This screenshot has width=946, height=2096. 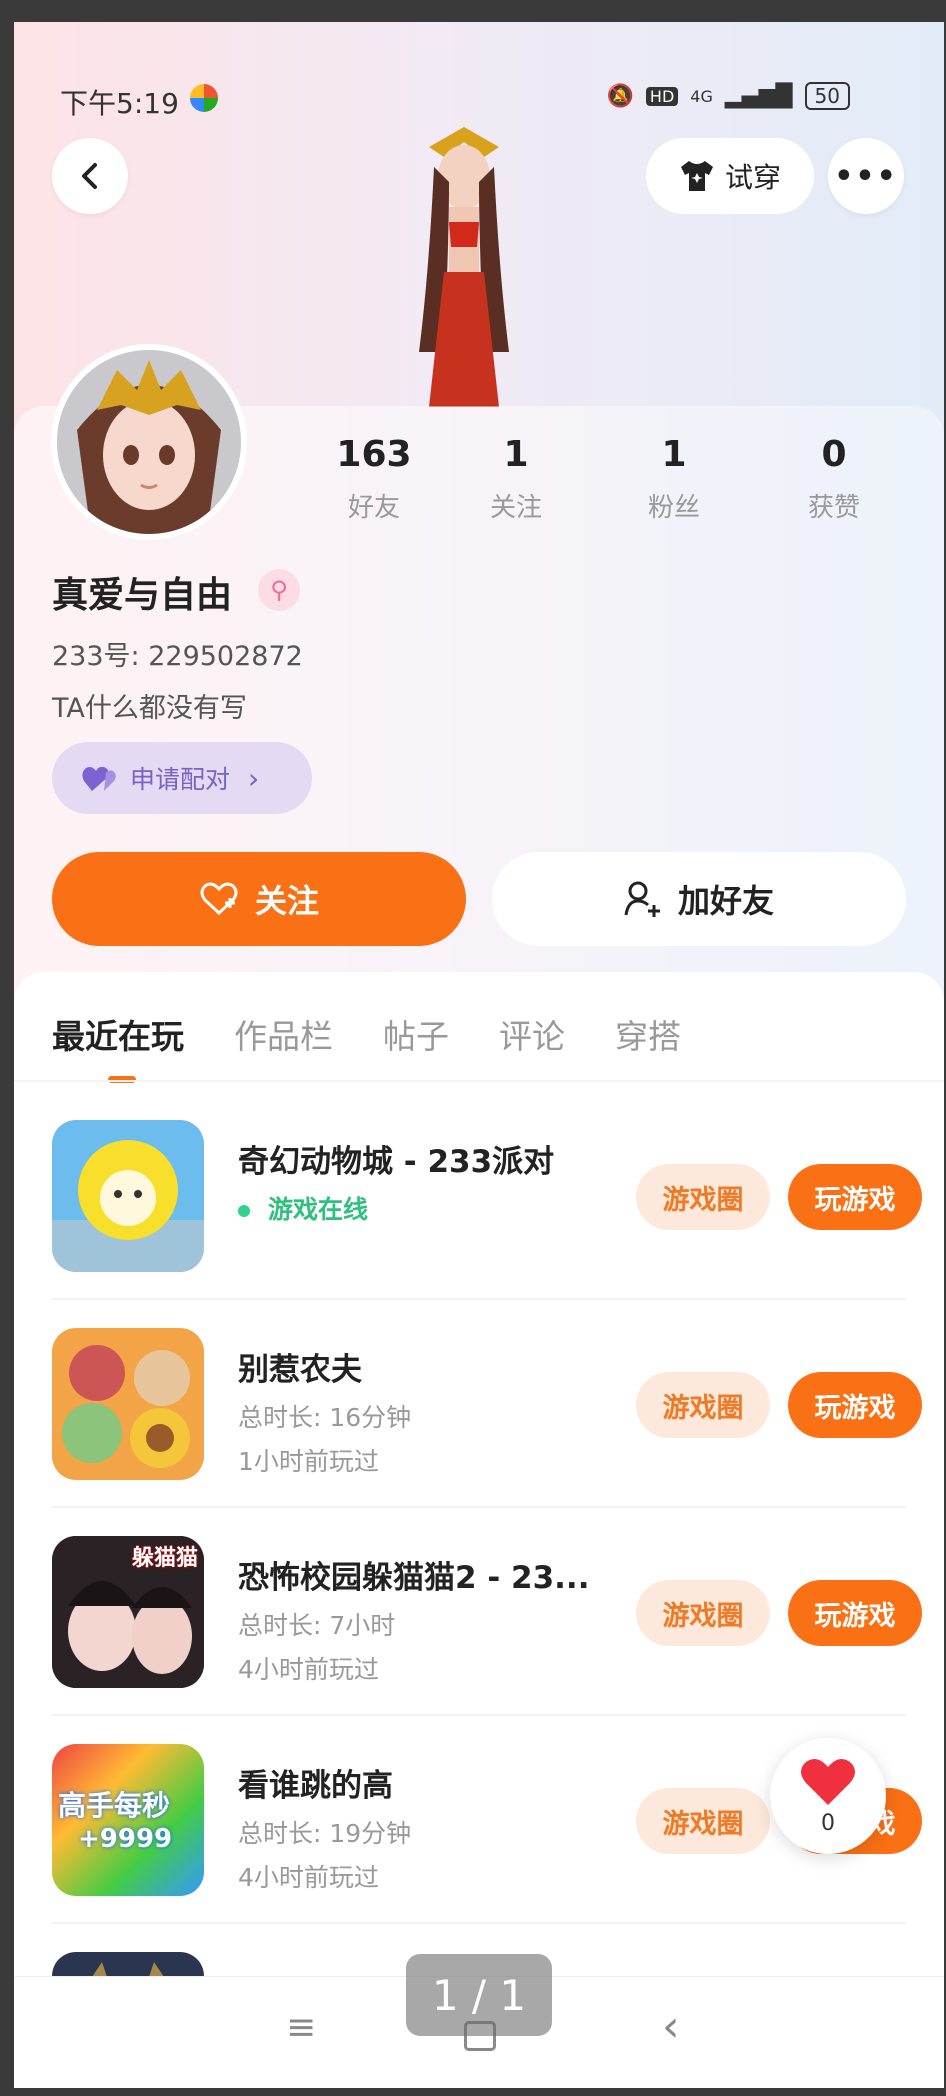 I want to click on game-icon-farmer, so click(x=128, y=1404).